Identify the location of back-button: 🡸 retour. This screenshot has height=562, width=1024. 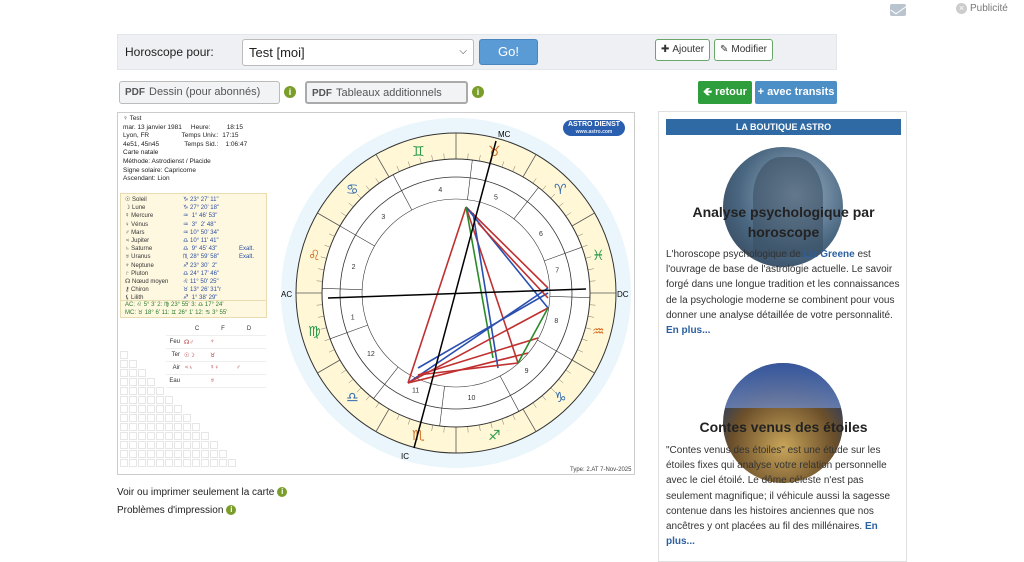
(725, 92).